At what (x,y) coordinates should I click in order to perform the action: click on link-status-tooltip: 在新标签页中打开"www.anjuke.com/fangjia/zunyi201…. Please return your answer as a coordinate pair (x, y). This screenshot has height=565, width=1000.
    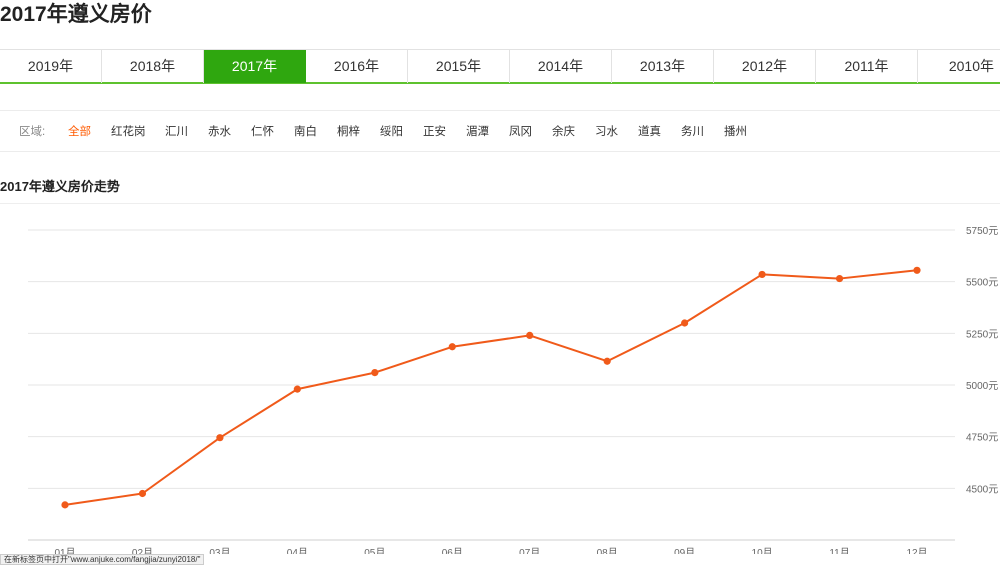
    Looking at the image, I should click on (102, 559).